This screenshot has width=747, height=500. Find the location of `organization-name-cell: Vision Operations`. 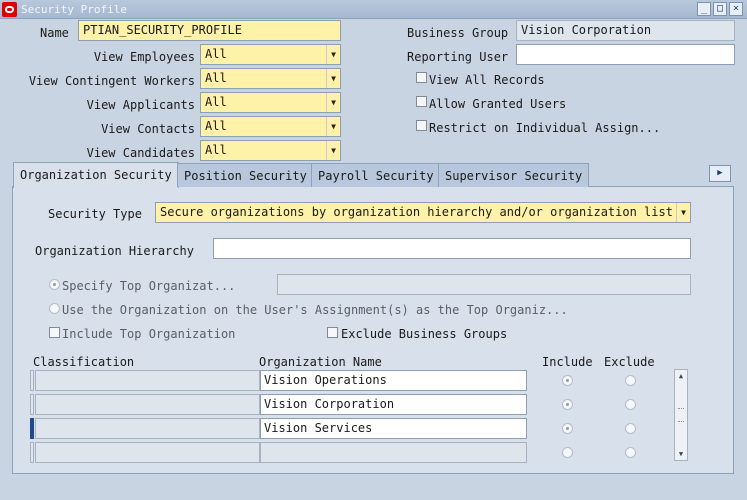

organization-name-cell: Vision Operations is located at coordinates (393, 380).